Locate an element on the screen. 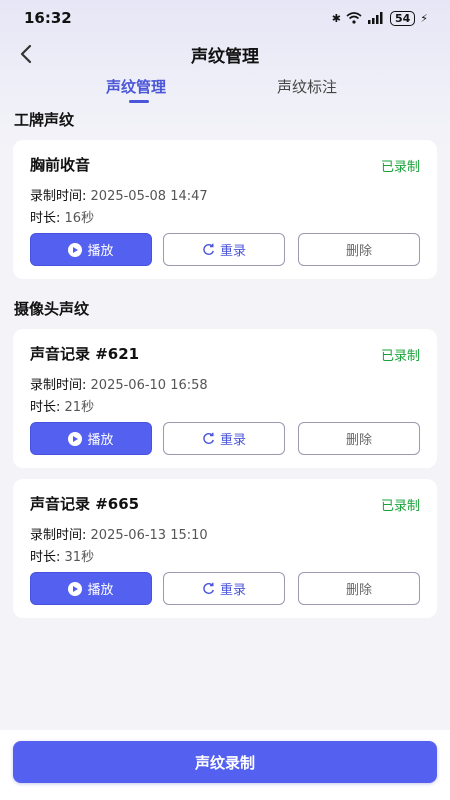  status-time: 16:32 is located at coordinates (48, 18).